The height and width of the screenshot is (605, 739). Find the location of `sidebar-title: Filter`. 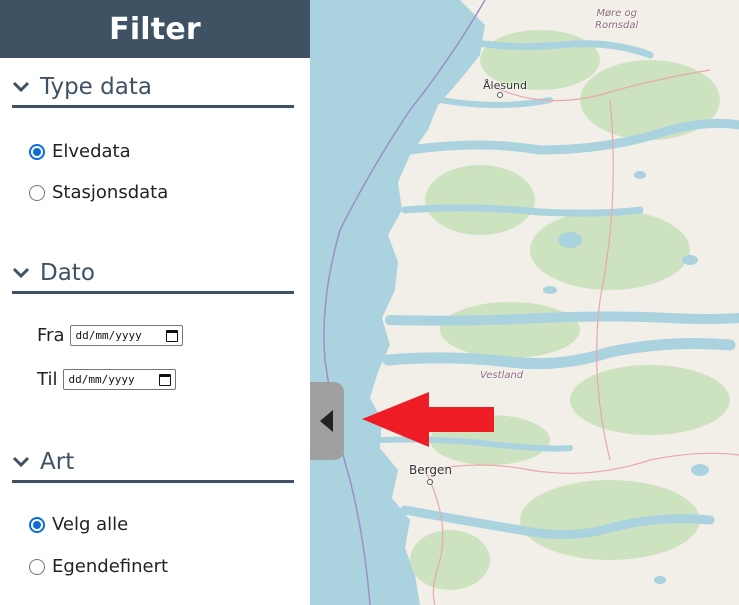

sidebar-title: Filter is located at coordinates (155, 29).